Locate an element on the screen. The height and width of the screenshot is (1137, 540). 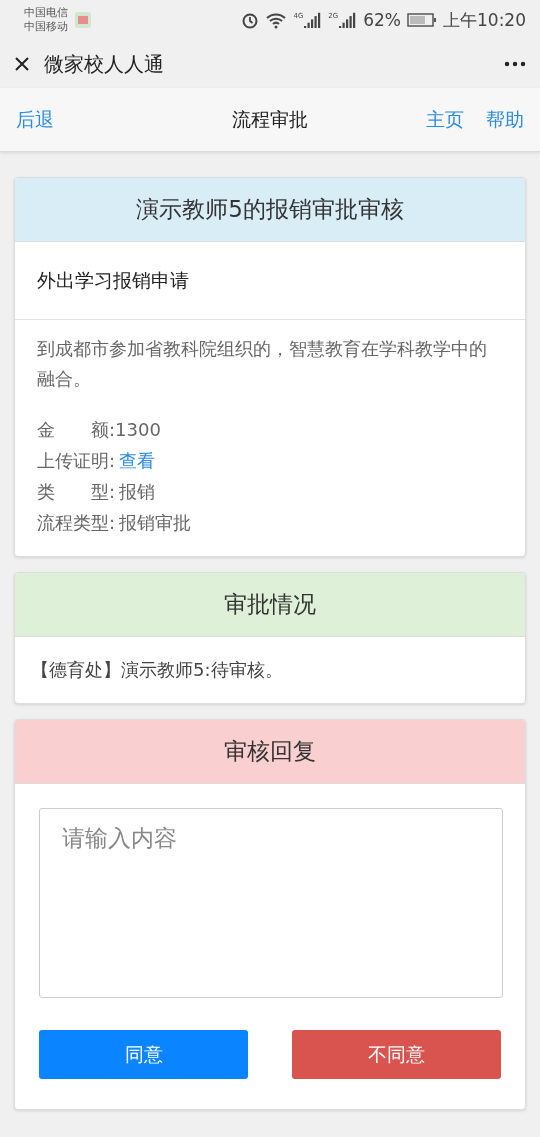
request-subject: 外出学习报销申请 is located at coordinates (270, 281).